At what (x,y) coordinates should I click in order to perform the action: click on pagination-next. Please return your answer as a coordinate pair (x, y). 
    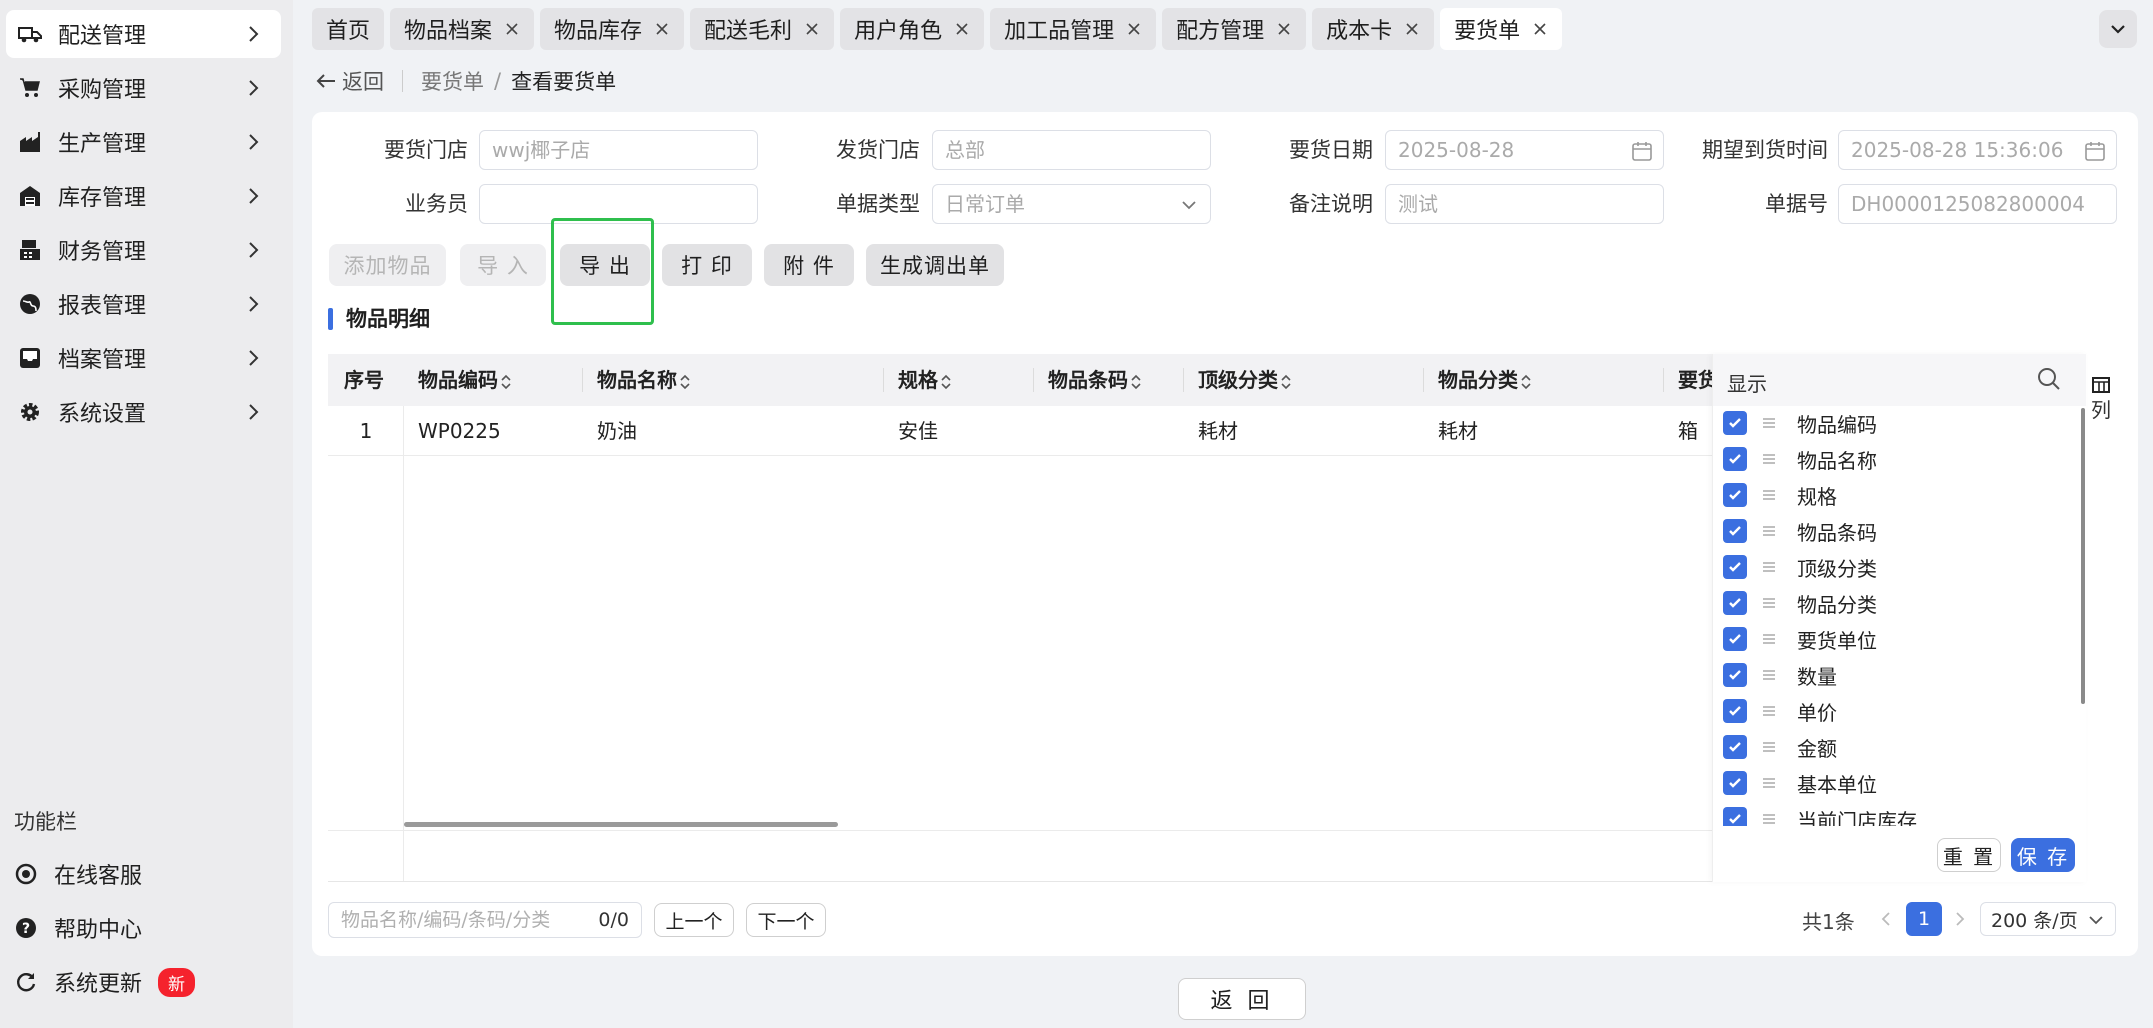
    Looking at the image, I should click on (1960, 919).